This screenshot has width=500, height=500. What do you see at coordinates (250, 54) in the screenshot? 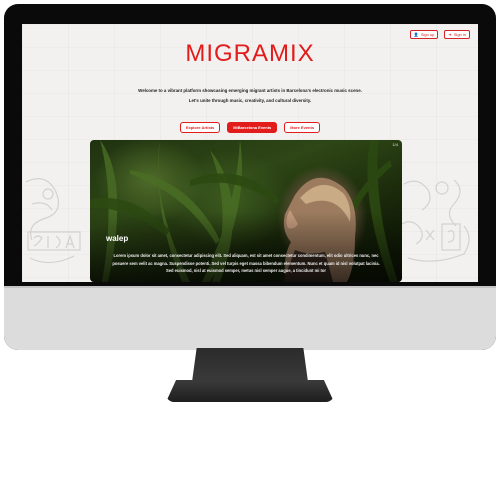
I see `site-logo: MIGRAMIX` at bounding box center [250, 54].